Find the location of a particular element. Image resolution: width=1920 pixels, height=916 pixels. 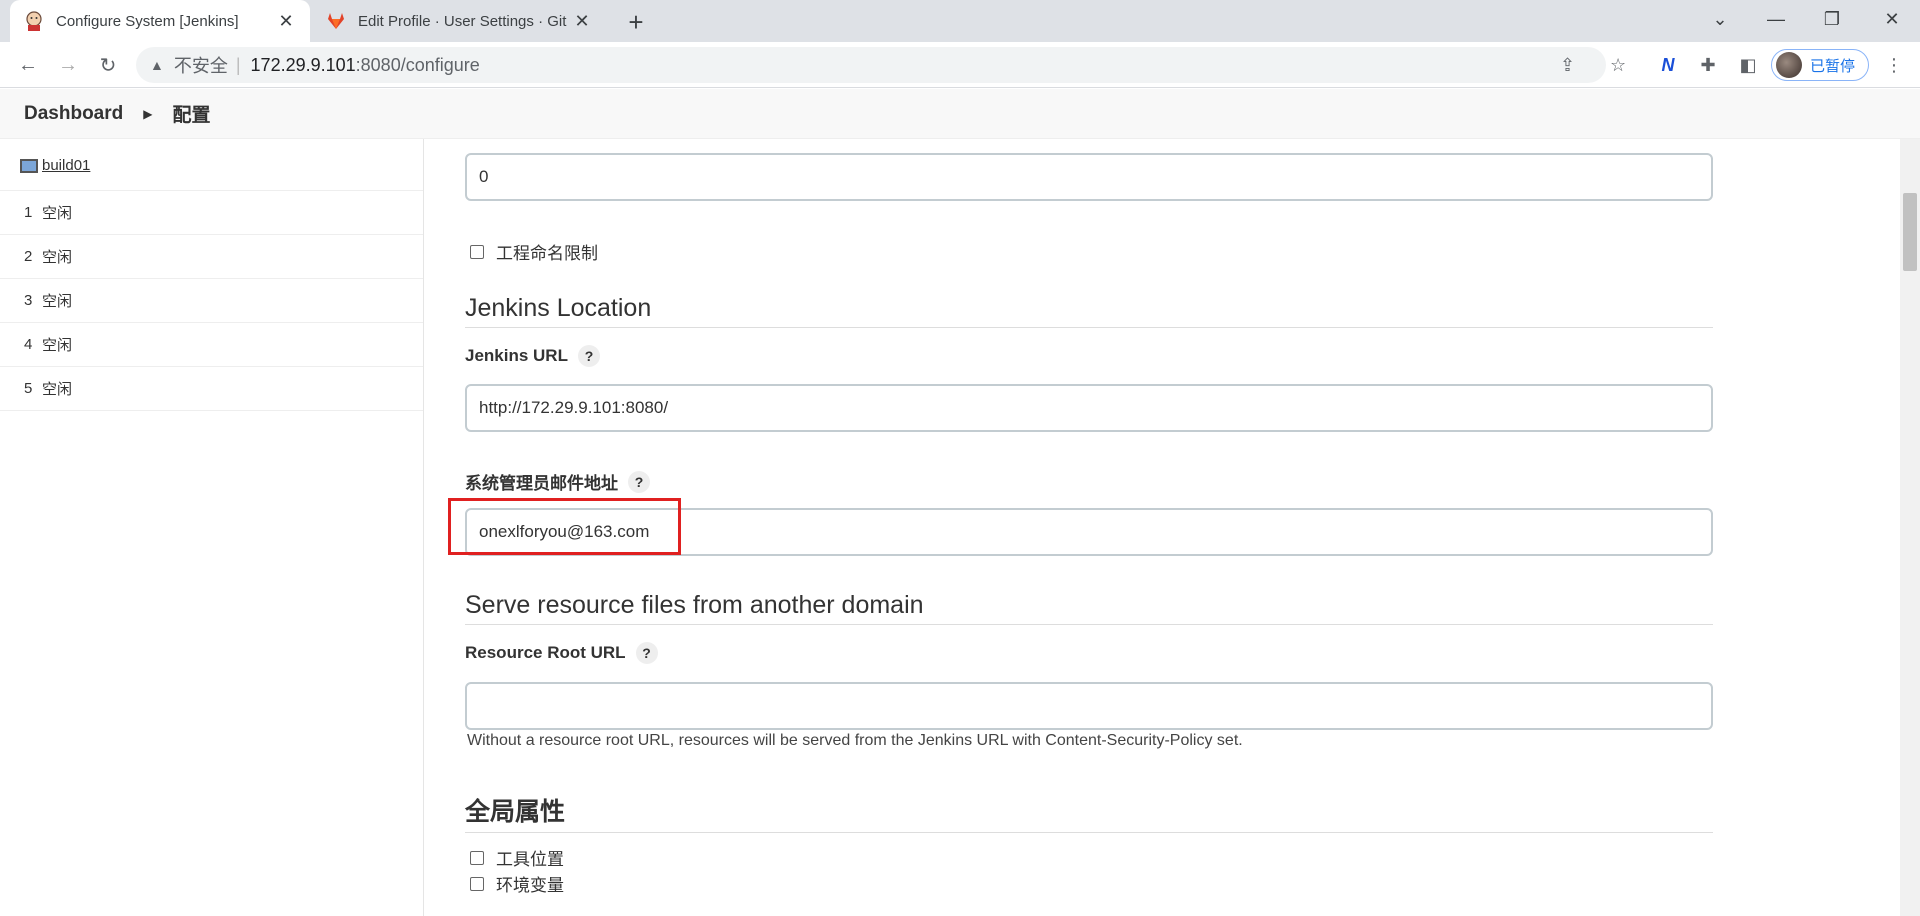

quiet-period-input: 0 is located at coordinates (1089, 177).